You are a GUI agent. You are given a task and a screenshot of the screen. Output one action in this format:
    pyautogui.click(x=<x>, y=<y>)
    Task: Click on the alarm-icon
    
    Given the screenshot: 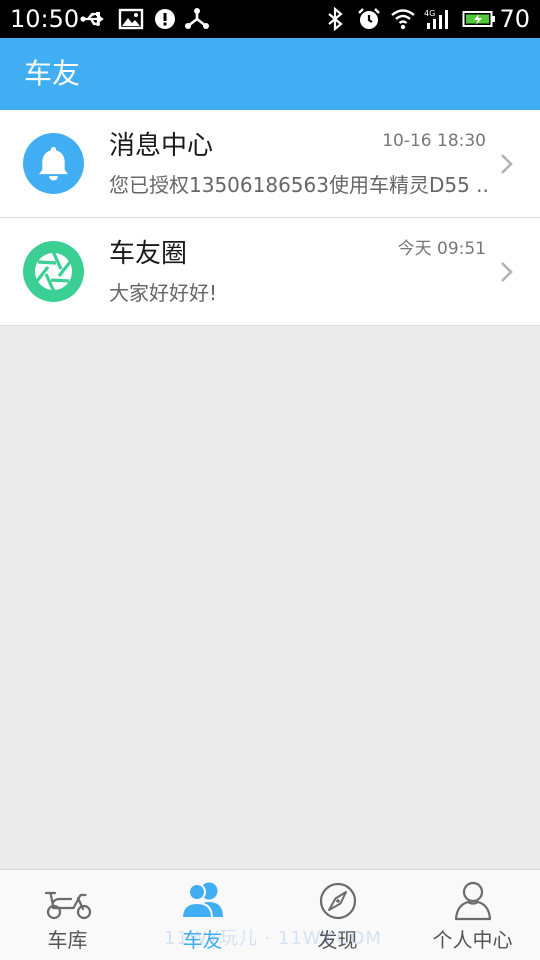 What is the action you would take?
    pyautogui.click(x=369, y=19)
    